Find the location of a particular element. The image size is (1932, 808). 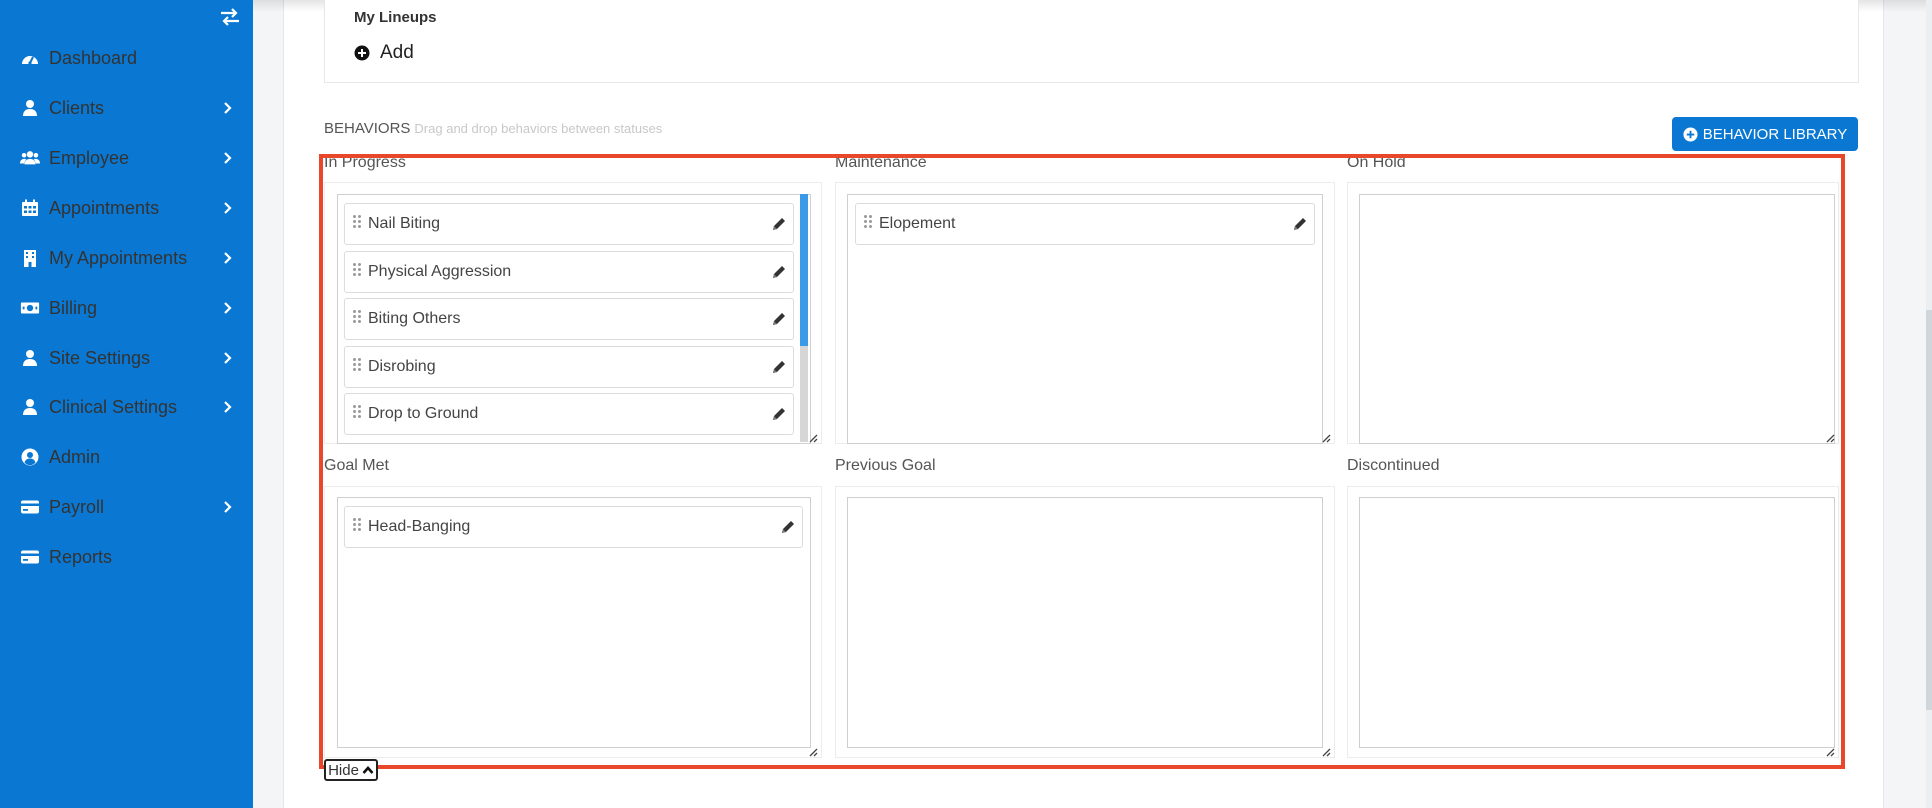

sidebar-item-my-appointments: My Appointments is located at coordinates (126, 258).